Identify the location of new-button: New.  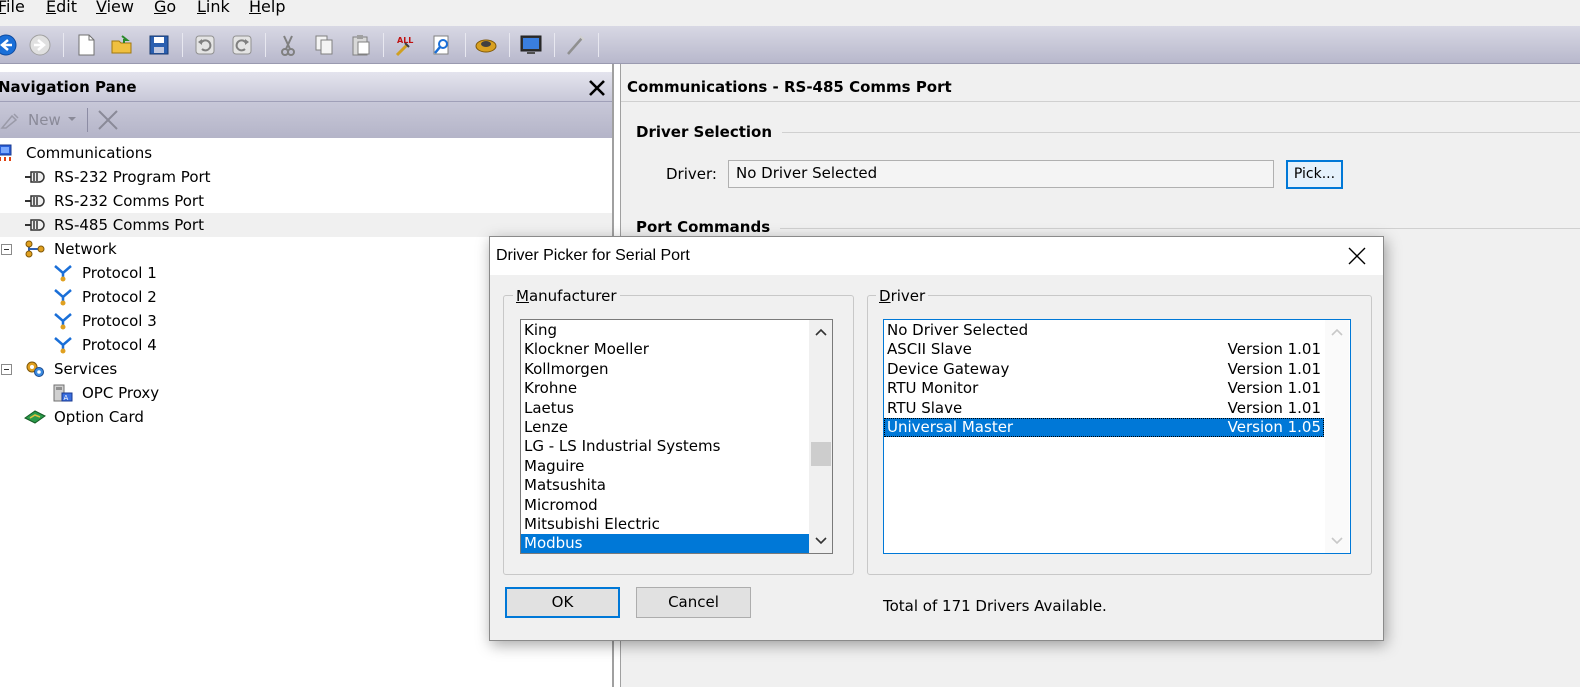
(44, 120).